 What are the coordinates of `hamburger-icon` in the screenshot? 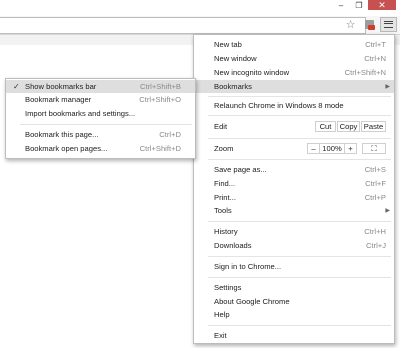 It's located at (388, 24).